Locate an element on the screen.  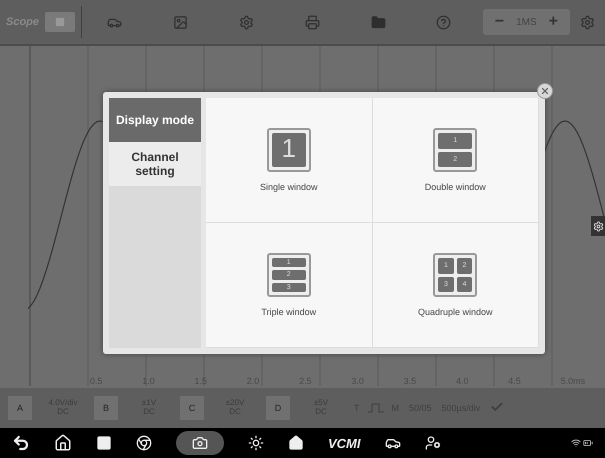
vci-button: VCMI is located at coordinates (344, 443).